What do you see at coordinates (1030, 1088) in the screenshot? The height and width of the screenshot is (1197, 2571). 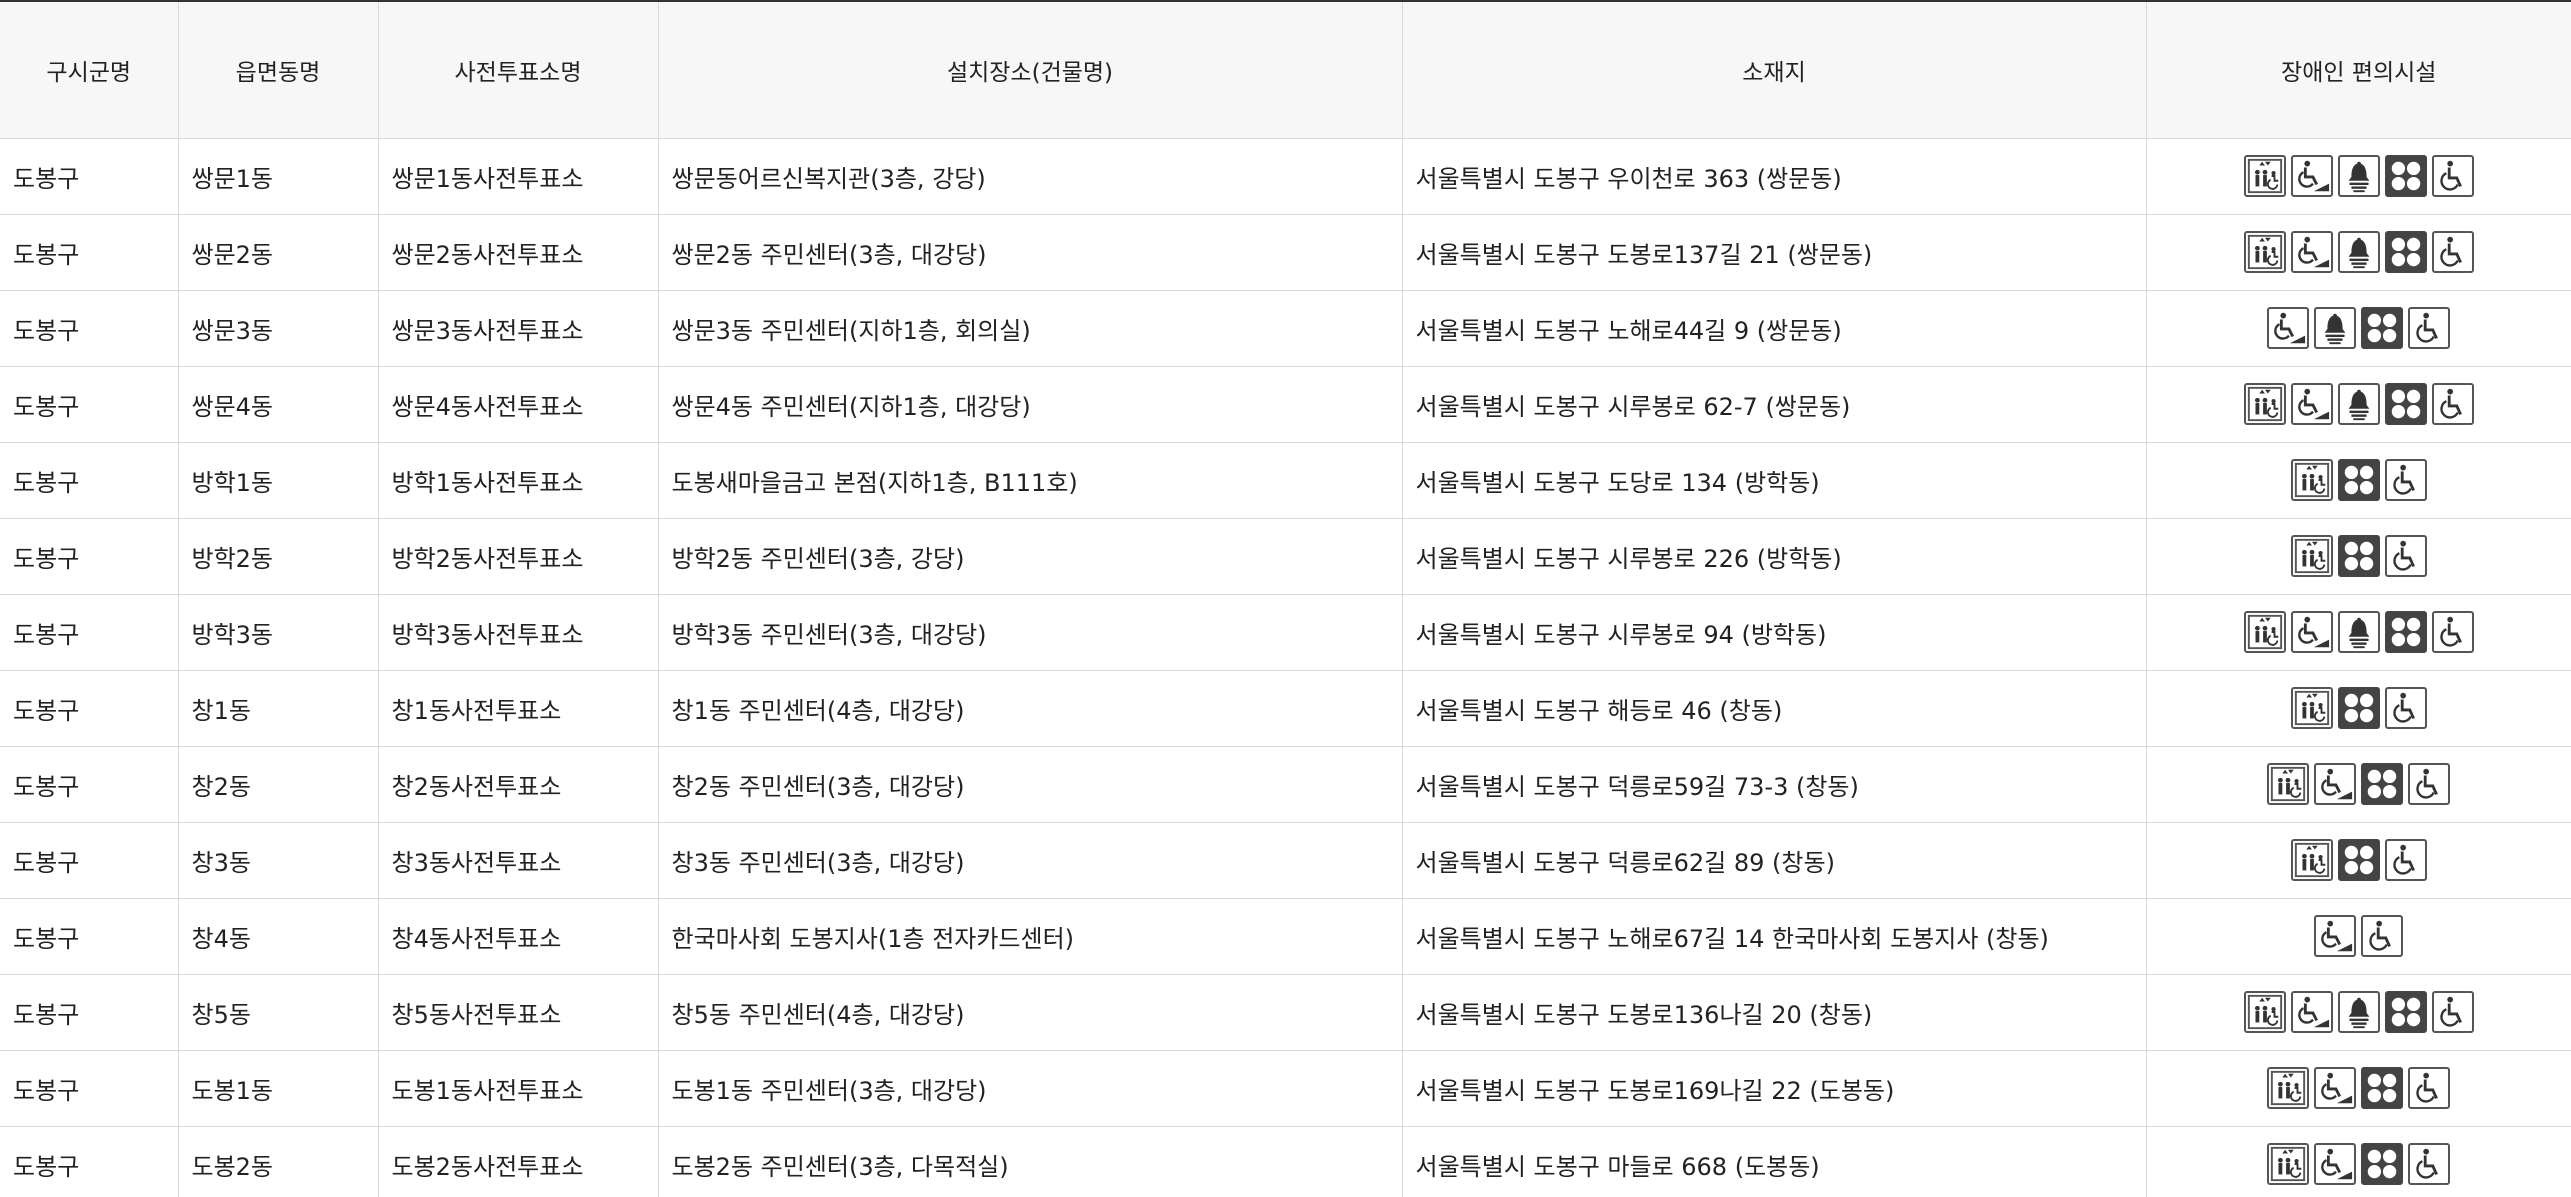 I see `cell-place: 도봉1동 주민센터(3층, 대강당)` at bounding box center [1030, 1088].